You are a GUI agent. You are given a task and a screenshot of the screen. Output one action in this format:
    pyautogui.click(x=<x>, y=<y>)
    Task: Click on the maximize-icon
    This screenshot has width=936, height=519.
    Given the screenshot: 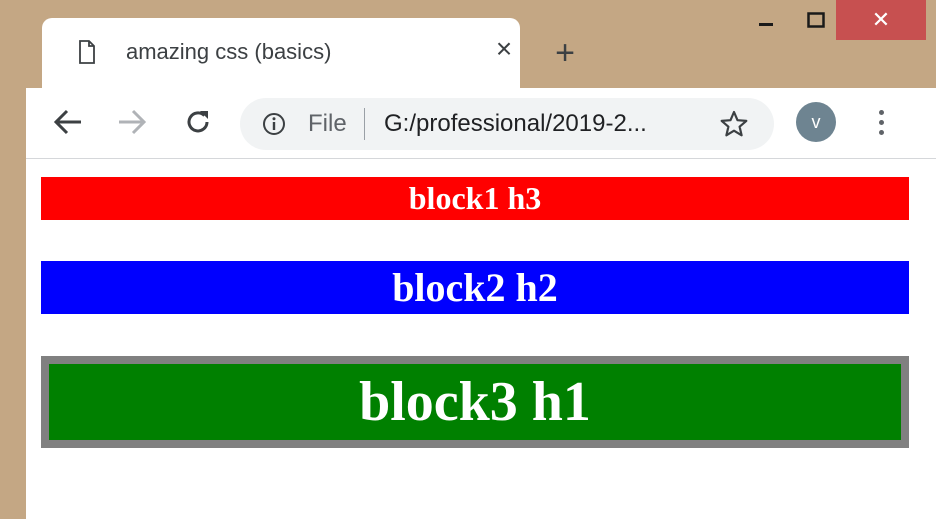 What is the action you would take?
    pyautogui.click(x=816, y=20)
    